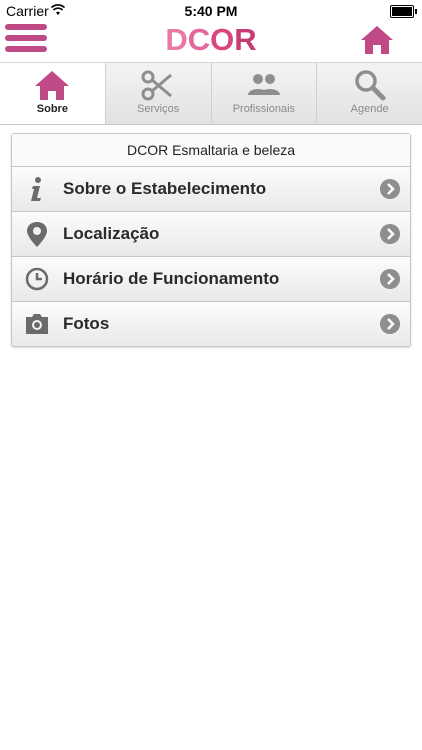  I want to click on tab-bar: Sobre Serviços Profissionais Agende, so click(211, 93).